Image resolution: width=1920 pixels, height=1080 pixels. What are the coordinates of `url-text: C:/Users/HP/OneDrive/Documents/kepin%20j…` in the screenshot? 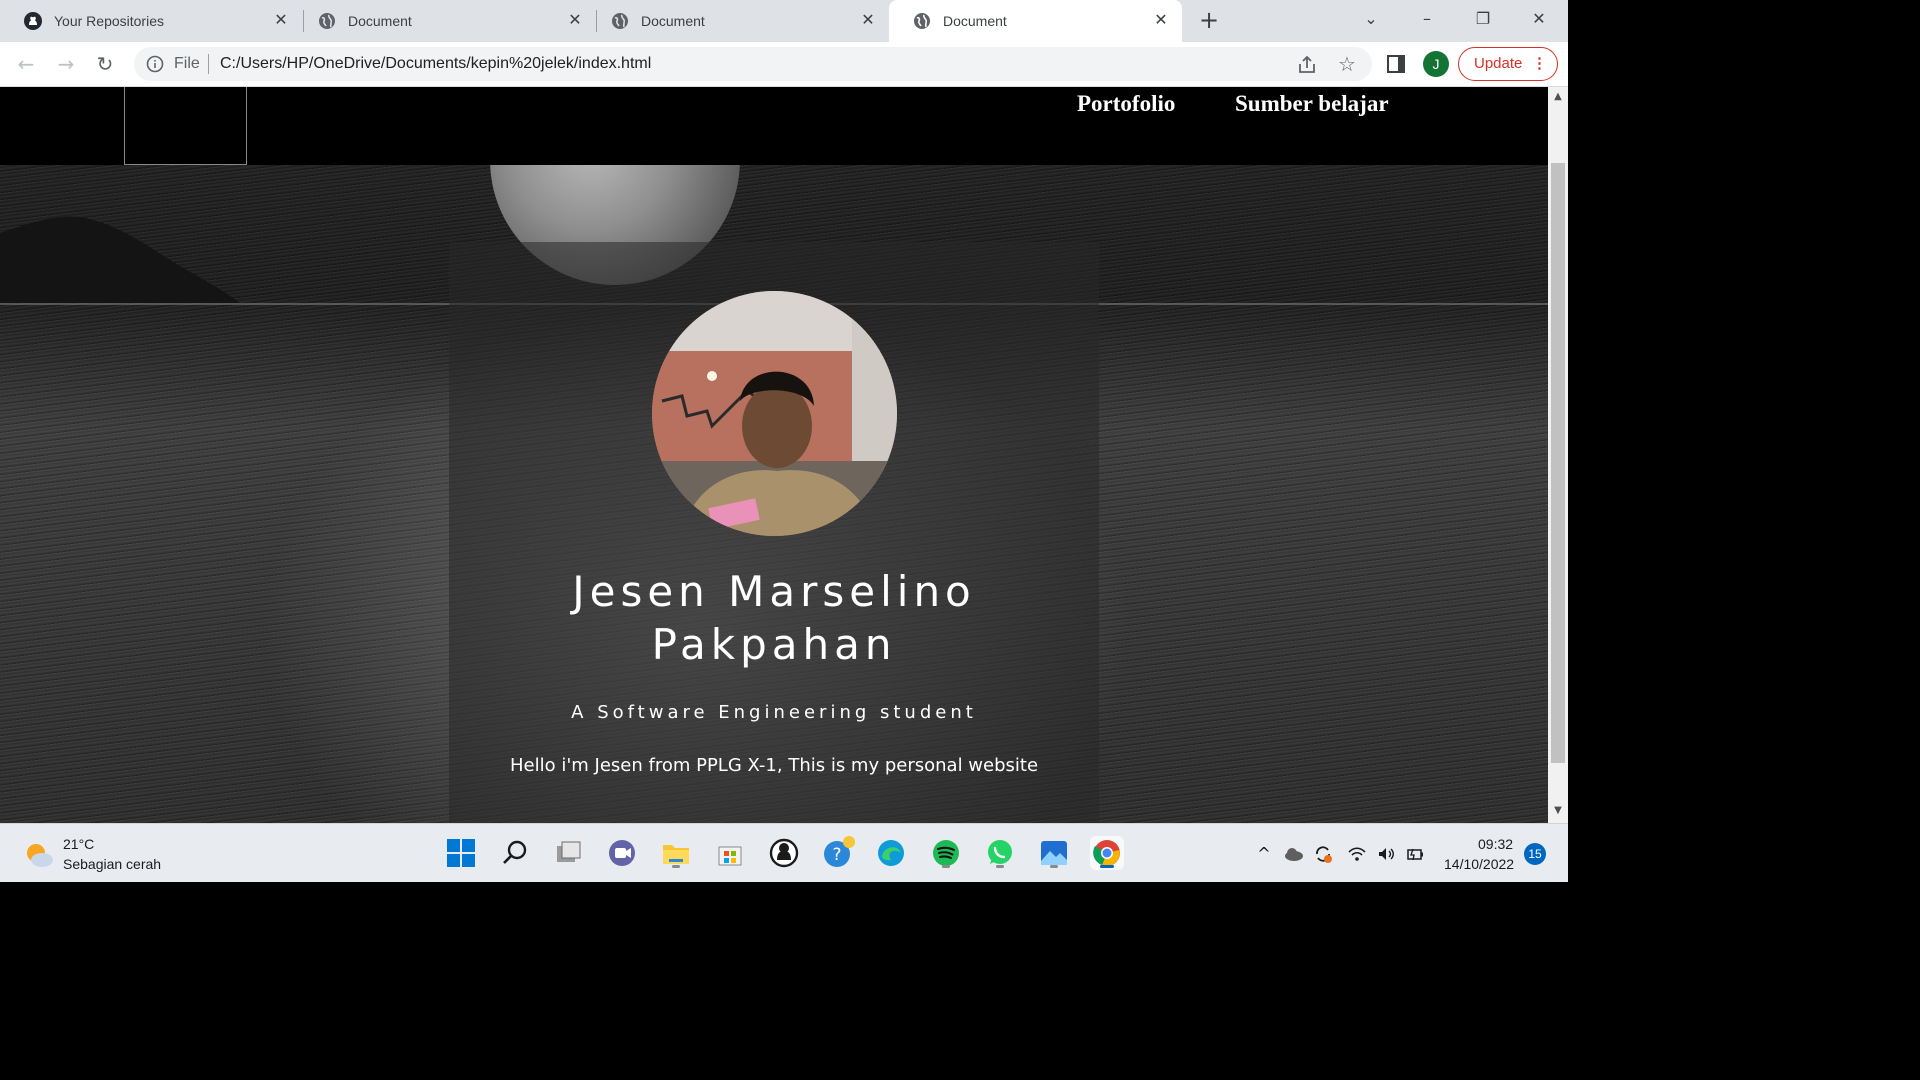 It's located at (435, 64).